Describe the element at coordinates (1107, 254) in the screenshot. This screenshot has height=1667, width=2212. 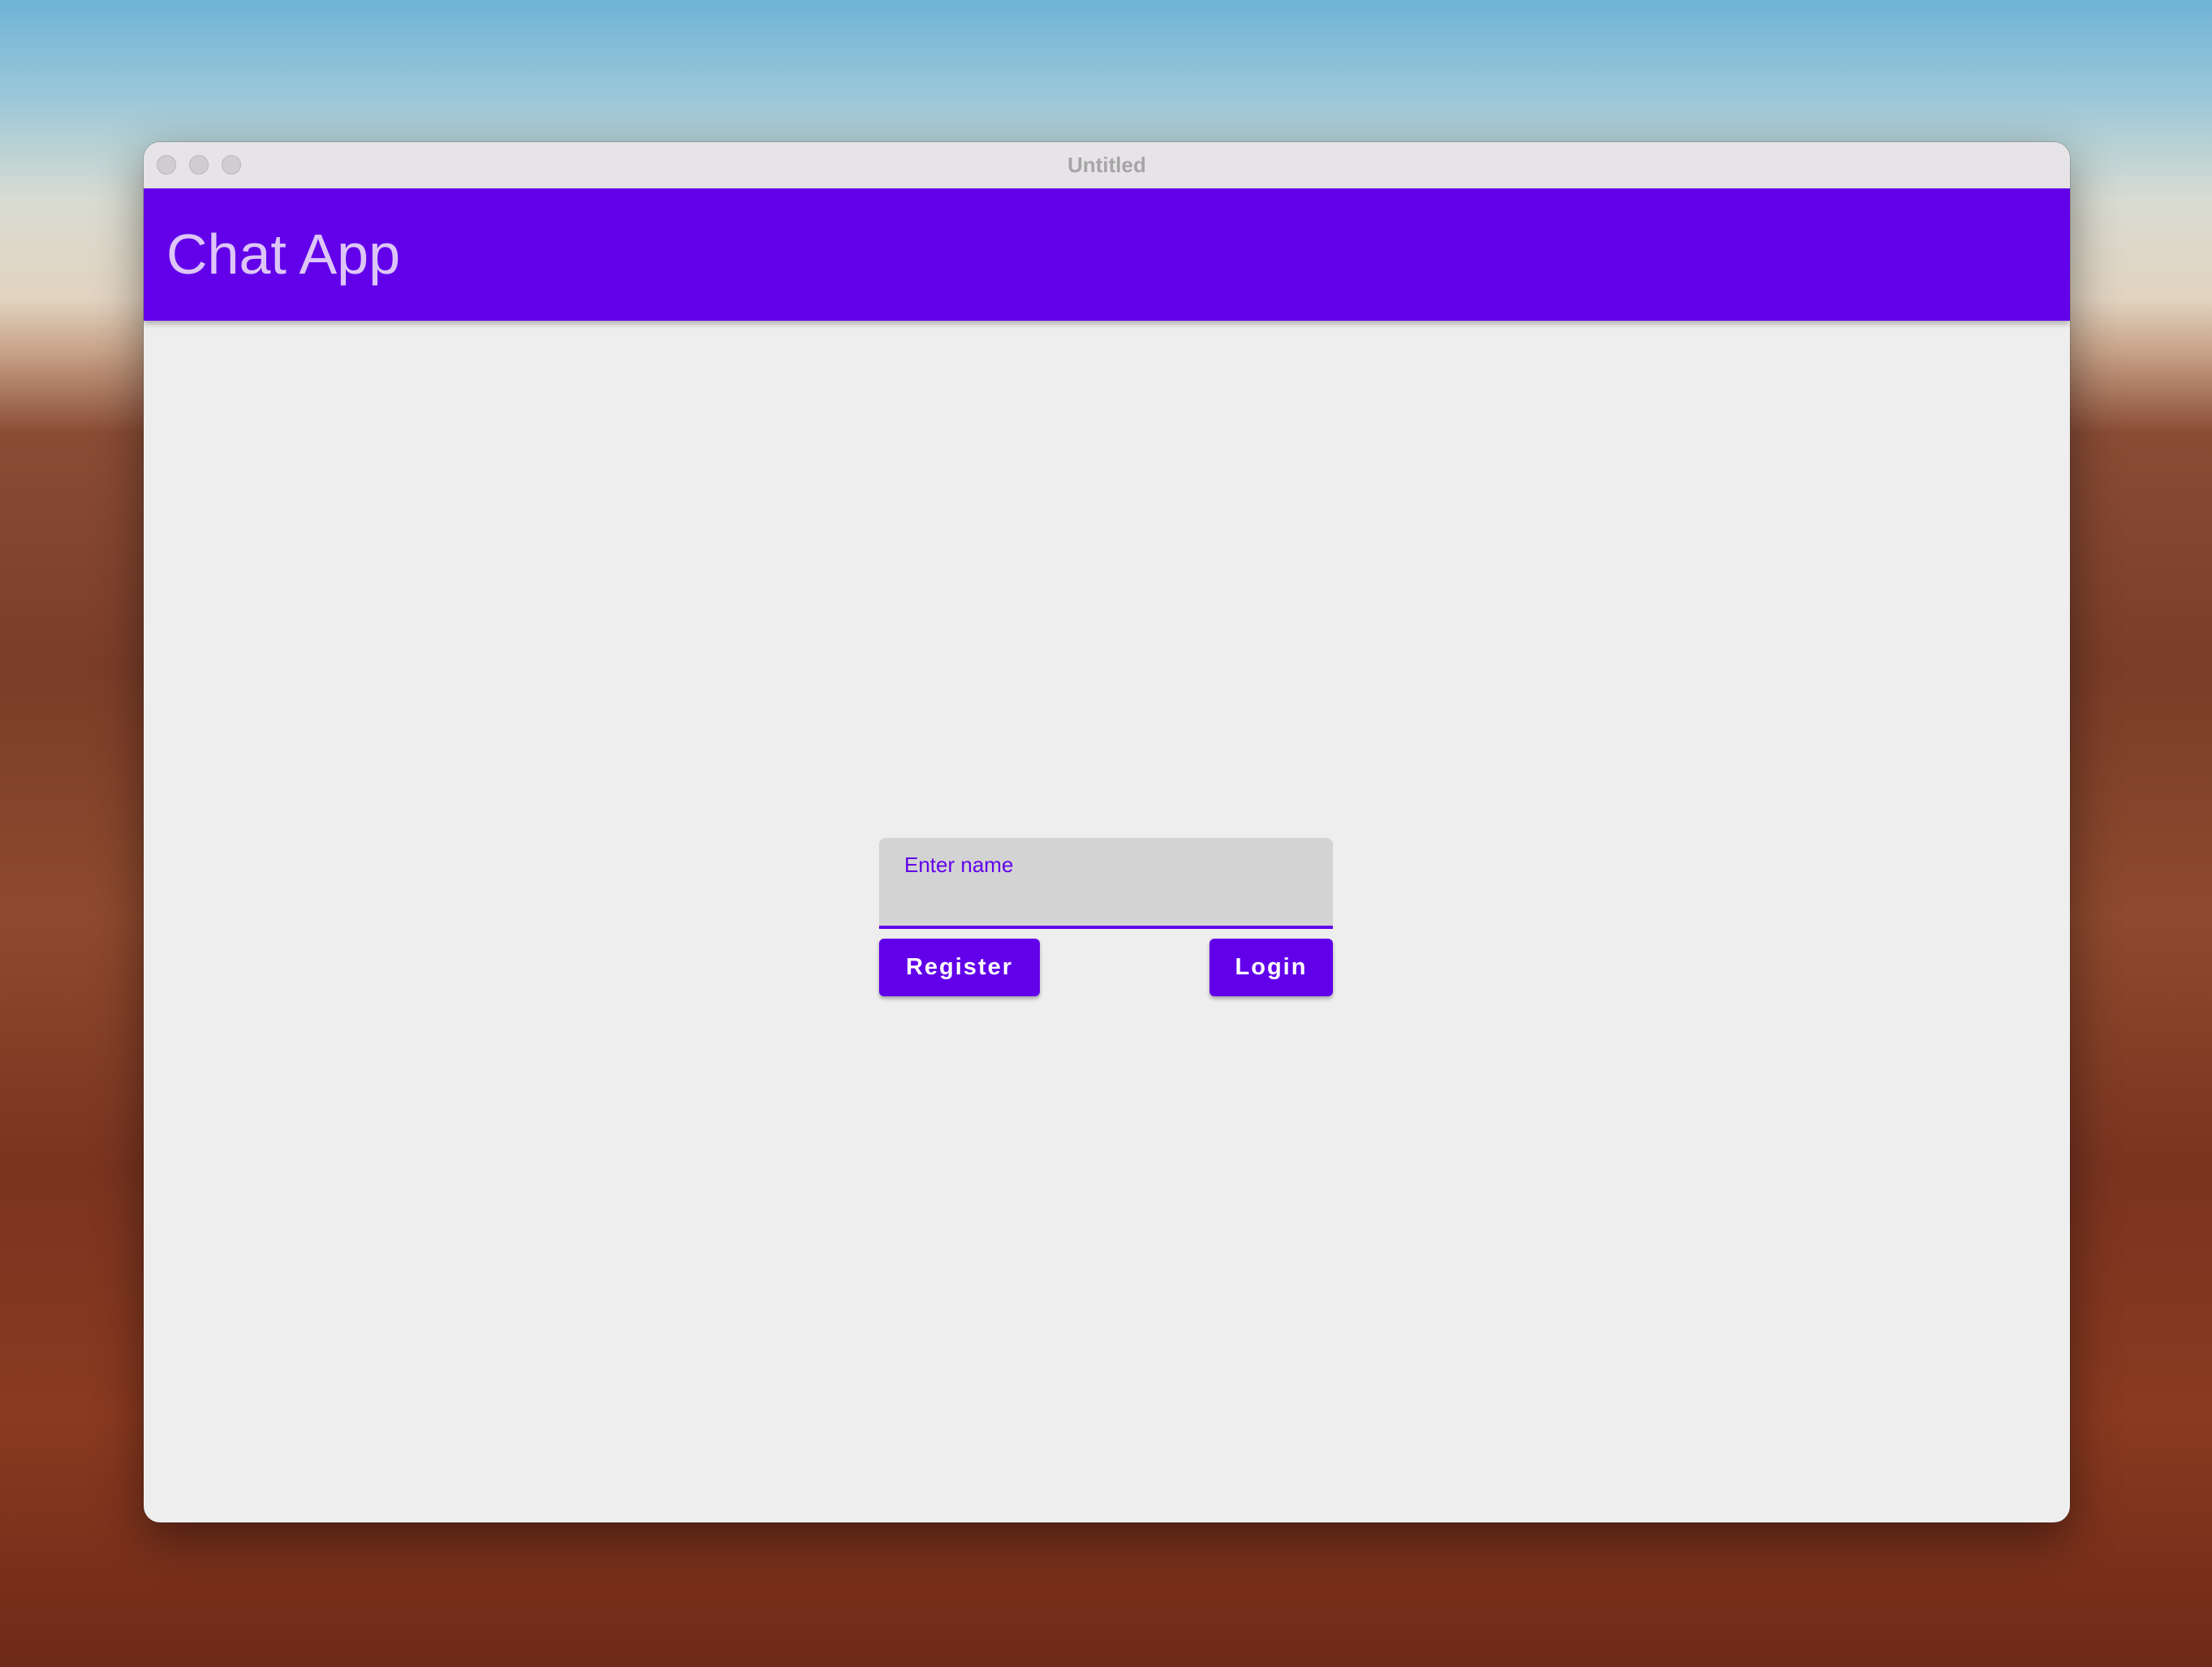
I see `app-bar: Chat App` at that location.